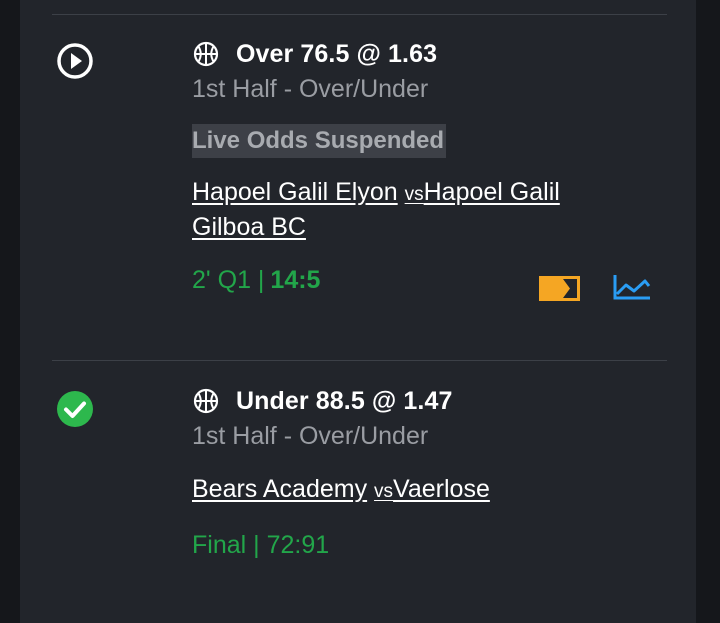 This screenshot has width=720, height=623. Describe the element at coordinates (560, 289) in the screenshot. I see `live-stream-icon` at that location.